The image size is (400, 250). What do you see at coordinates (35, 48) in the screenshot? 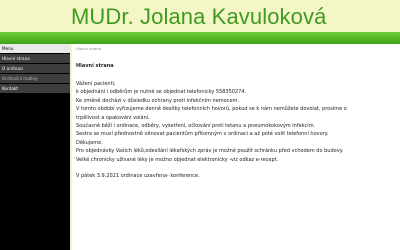
I see `sidebar-menu-header: Menu` at bounding box center [35, 48].